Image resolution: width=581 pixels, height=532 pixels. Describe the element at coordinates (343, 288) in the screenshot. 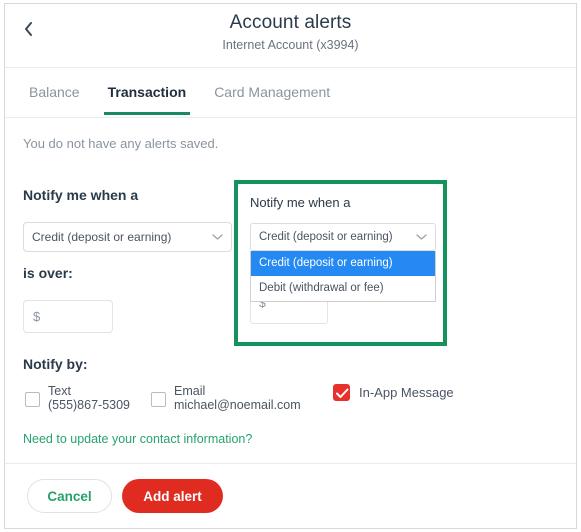

I see `dropdown-option-debit: Debit (withdrawal or fee)` at that location.